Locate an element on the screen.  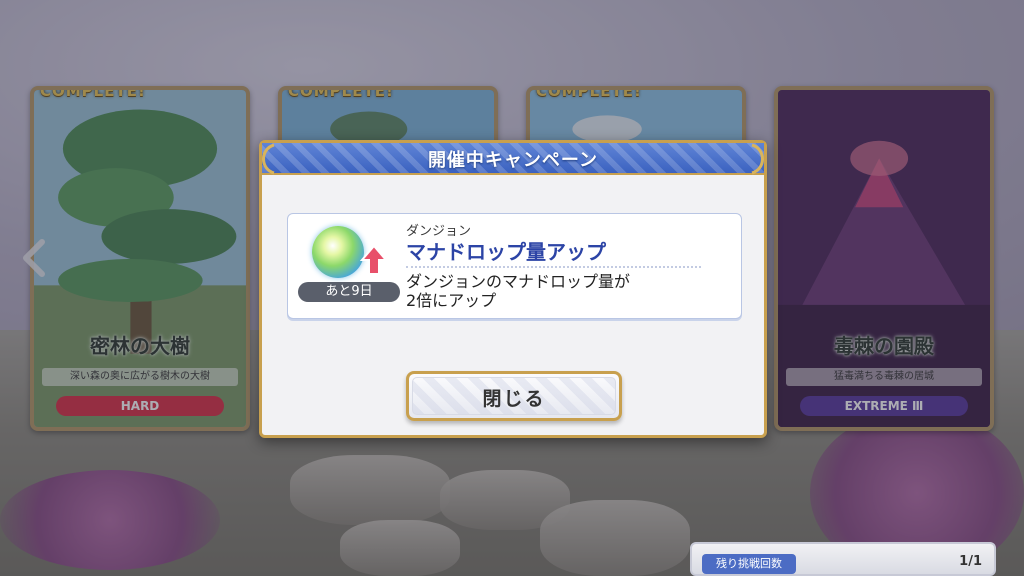
modal-header: 開催中キャンペーン is located at coordinates (513, 159).